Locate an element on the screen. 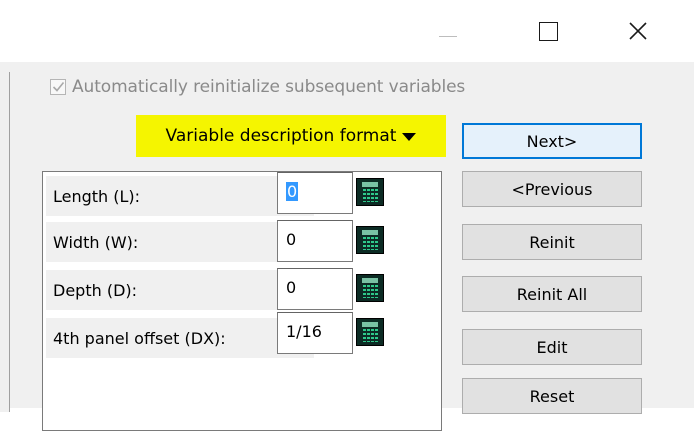  maximize-icon is located at coordinates (548, 31).